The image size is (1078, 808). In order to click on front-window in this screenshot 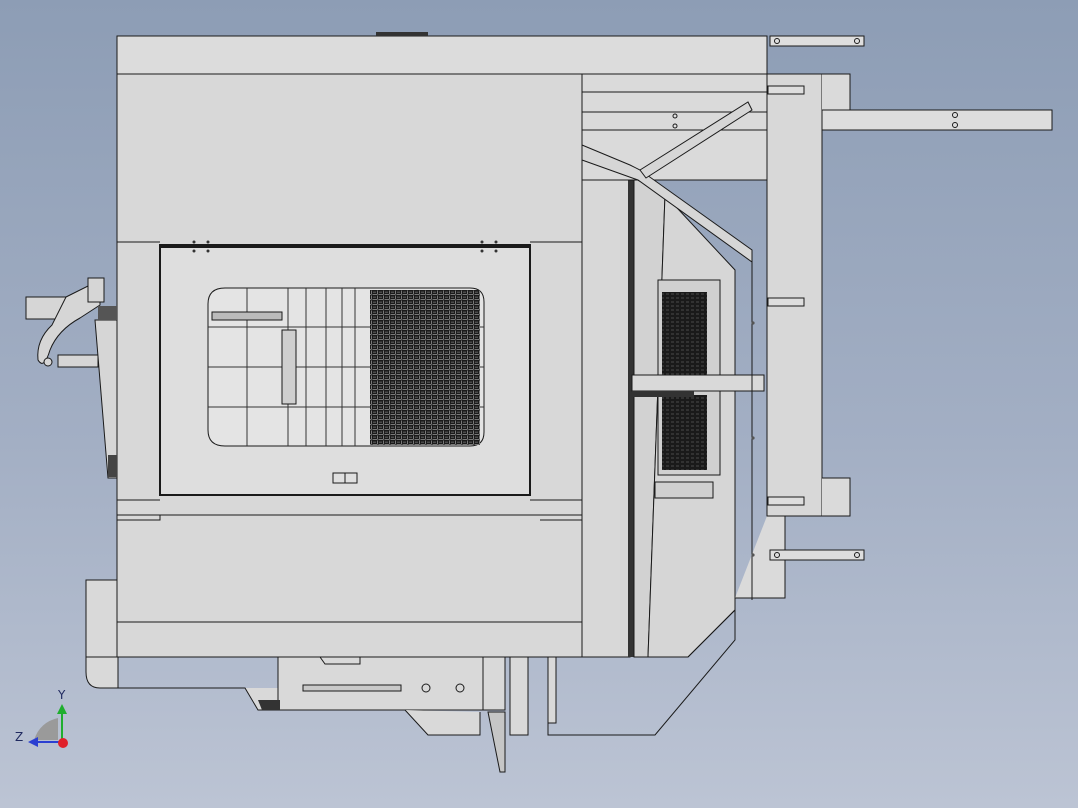, I will do `click(345, 368)`.